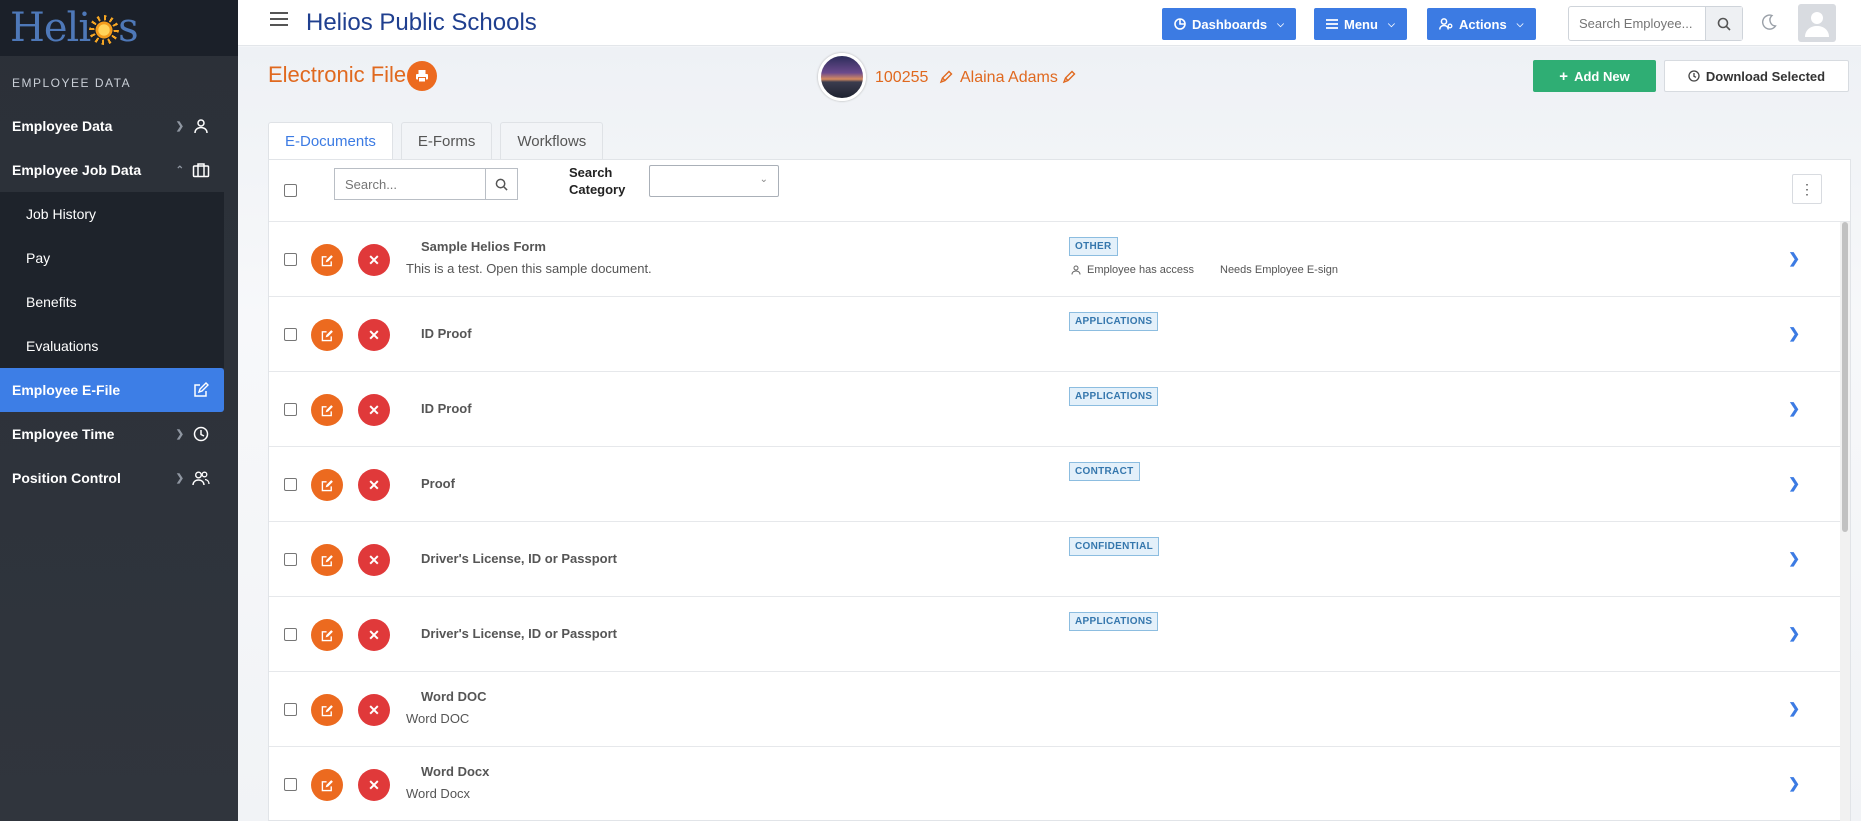 This screenshot has width=1861, height=821. Describe the element at coordinates (290, 190) in the screenshot. I see `select-all-checkbox` at that location.